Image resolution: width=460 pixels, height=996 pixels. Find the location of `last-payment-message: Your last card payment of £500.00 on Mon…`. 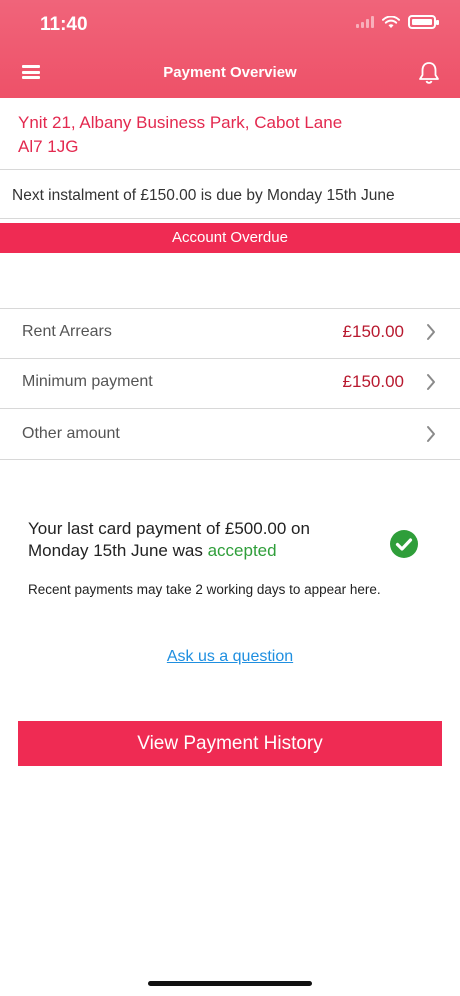

last-payment-message: Your last card payment of £500.00 on Mon… is located at coordinates (193, 540).